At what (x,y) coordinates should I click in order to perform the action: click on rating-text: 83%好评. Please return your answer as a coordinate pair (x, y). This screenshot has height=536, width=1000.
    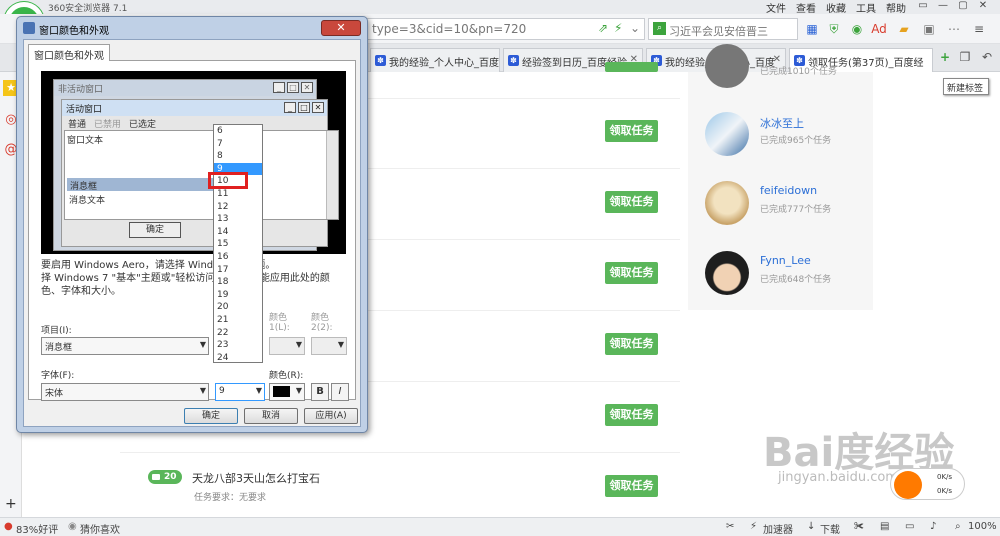
    Looking at the image, I should click on (37, 528).